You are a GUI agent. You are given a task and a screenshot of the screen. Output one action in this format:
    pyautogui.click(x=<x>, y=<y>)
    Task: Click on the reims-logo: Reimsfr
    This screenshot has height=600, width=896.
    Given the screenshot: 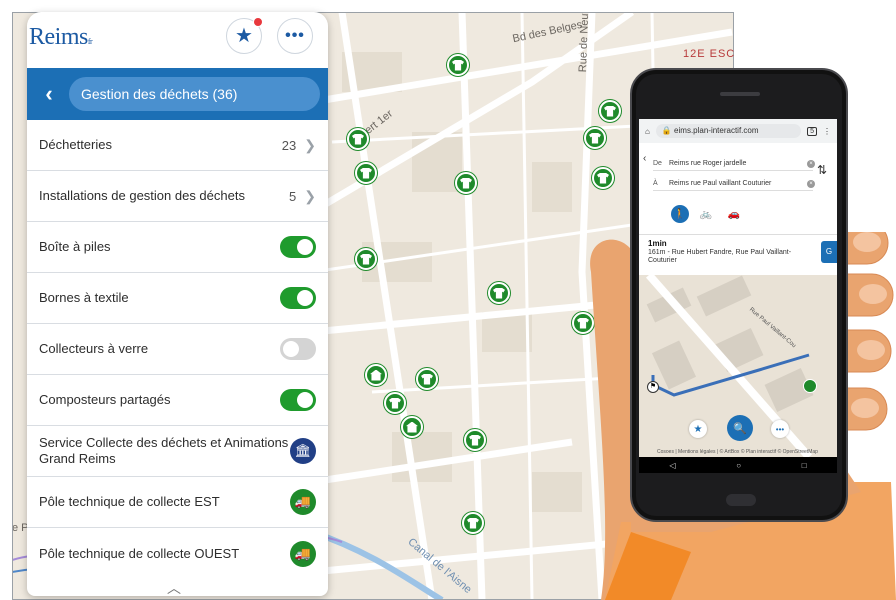 What is the action you would take?
    pyautogui.click(x=61, y=37)
    